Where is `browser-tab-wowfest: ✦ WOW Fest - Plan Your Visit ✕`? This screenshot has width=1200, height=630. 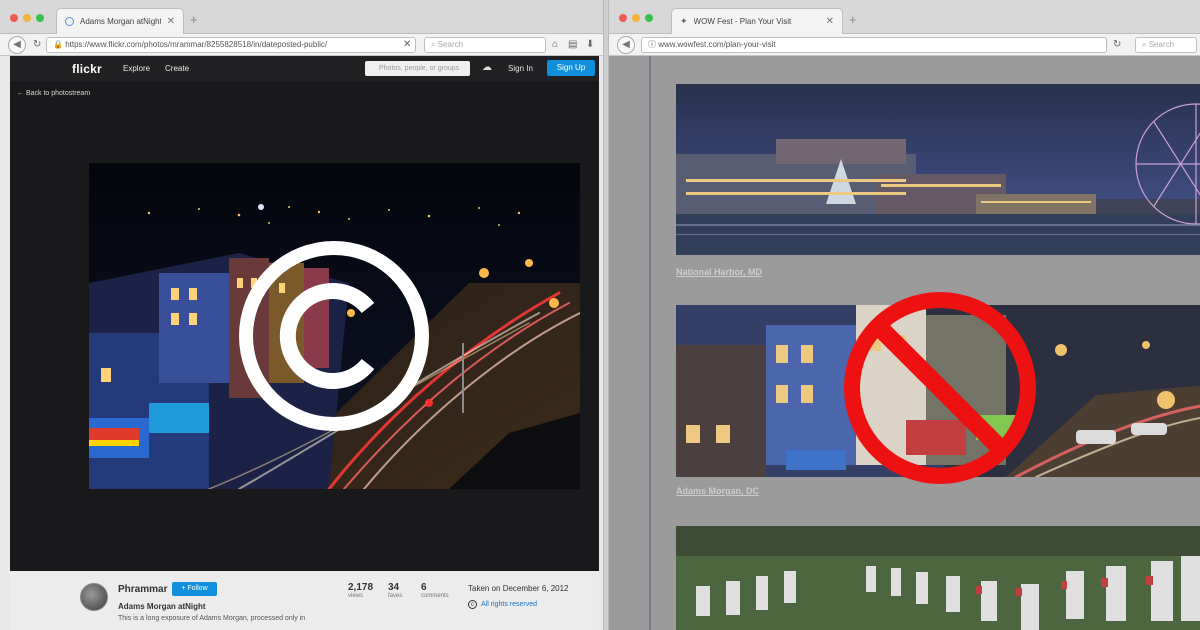
browser-tab-wowfest: ✦ WOW Fest - Plan Your Visit ✕ is located at coordinates (757, 21).